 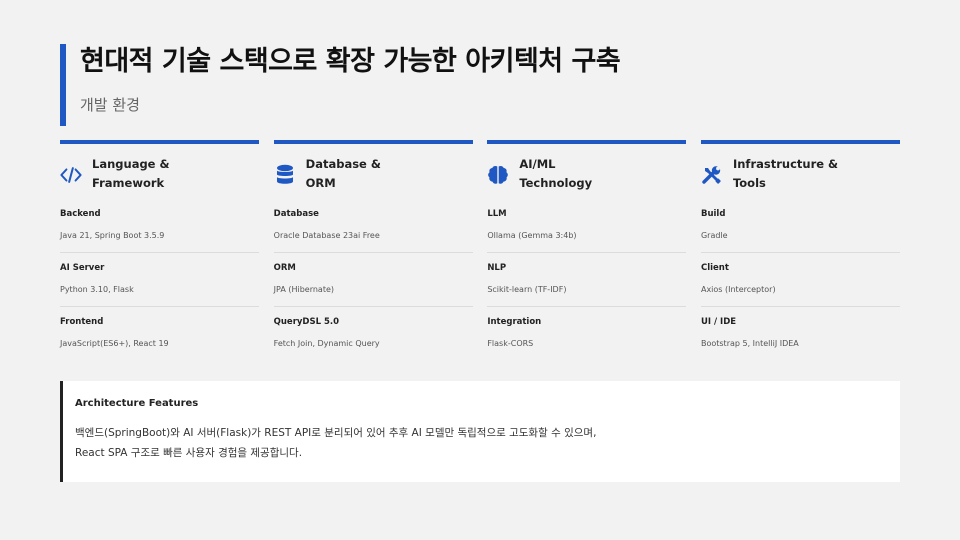 I want to click on column-header: Infrastructure & Tools, so click(x=800, y=177).